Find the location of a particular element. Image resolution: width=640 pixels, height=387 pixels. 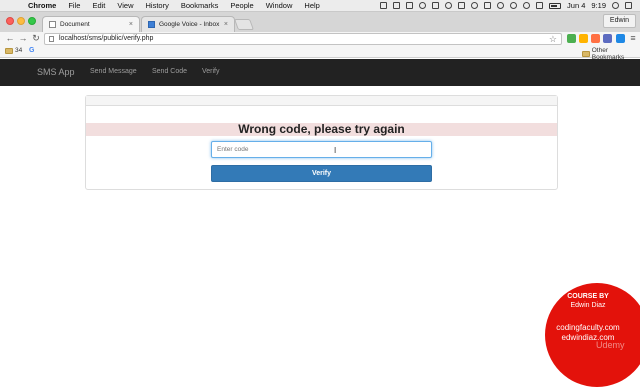

google-icon: G is located at coordinates (32, 50).